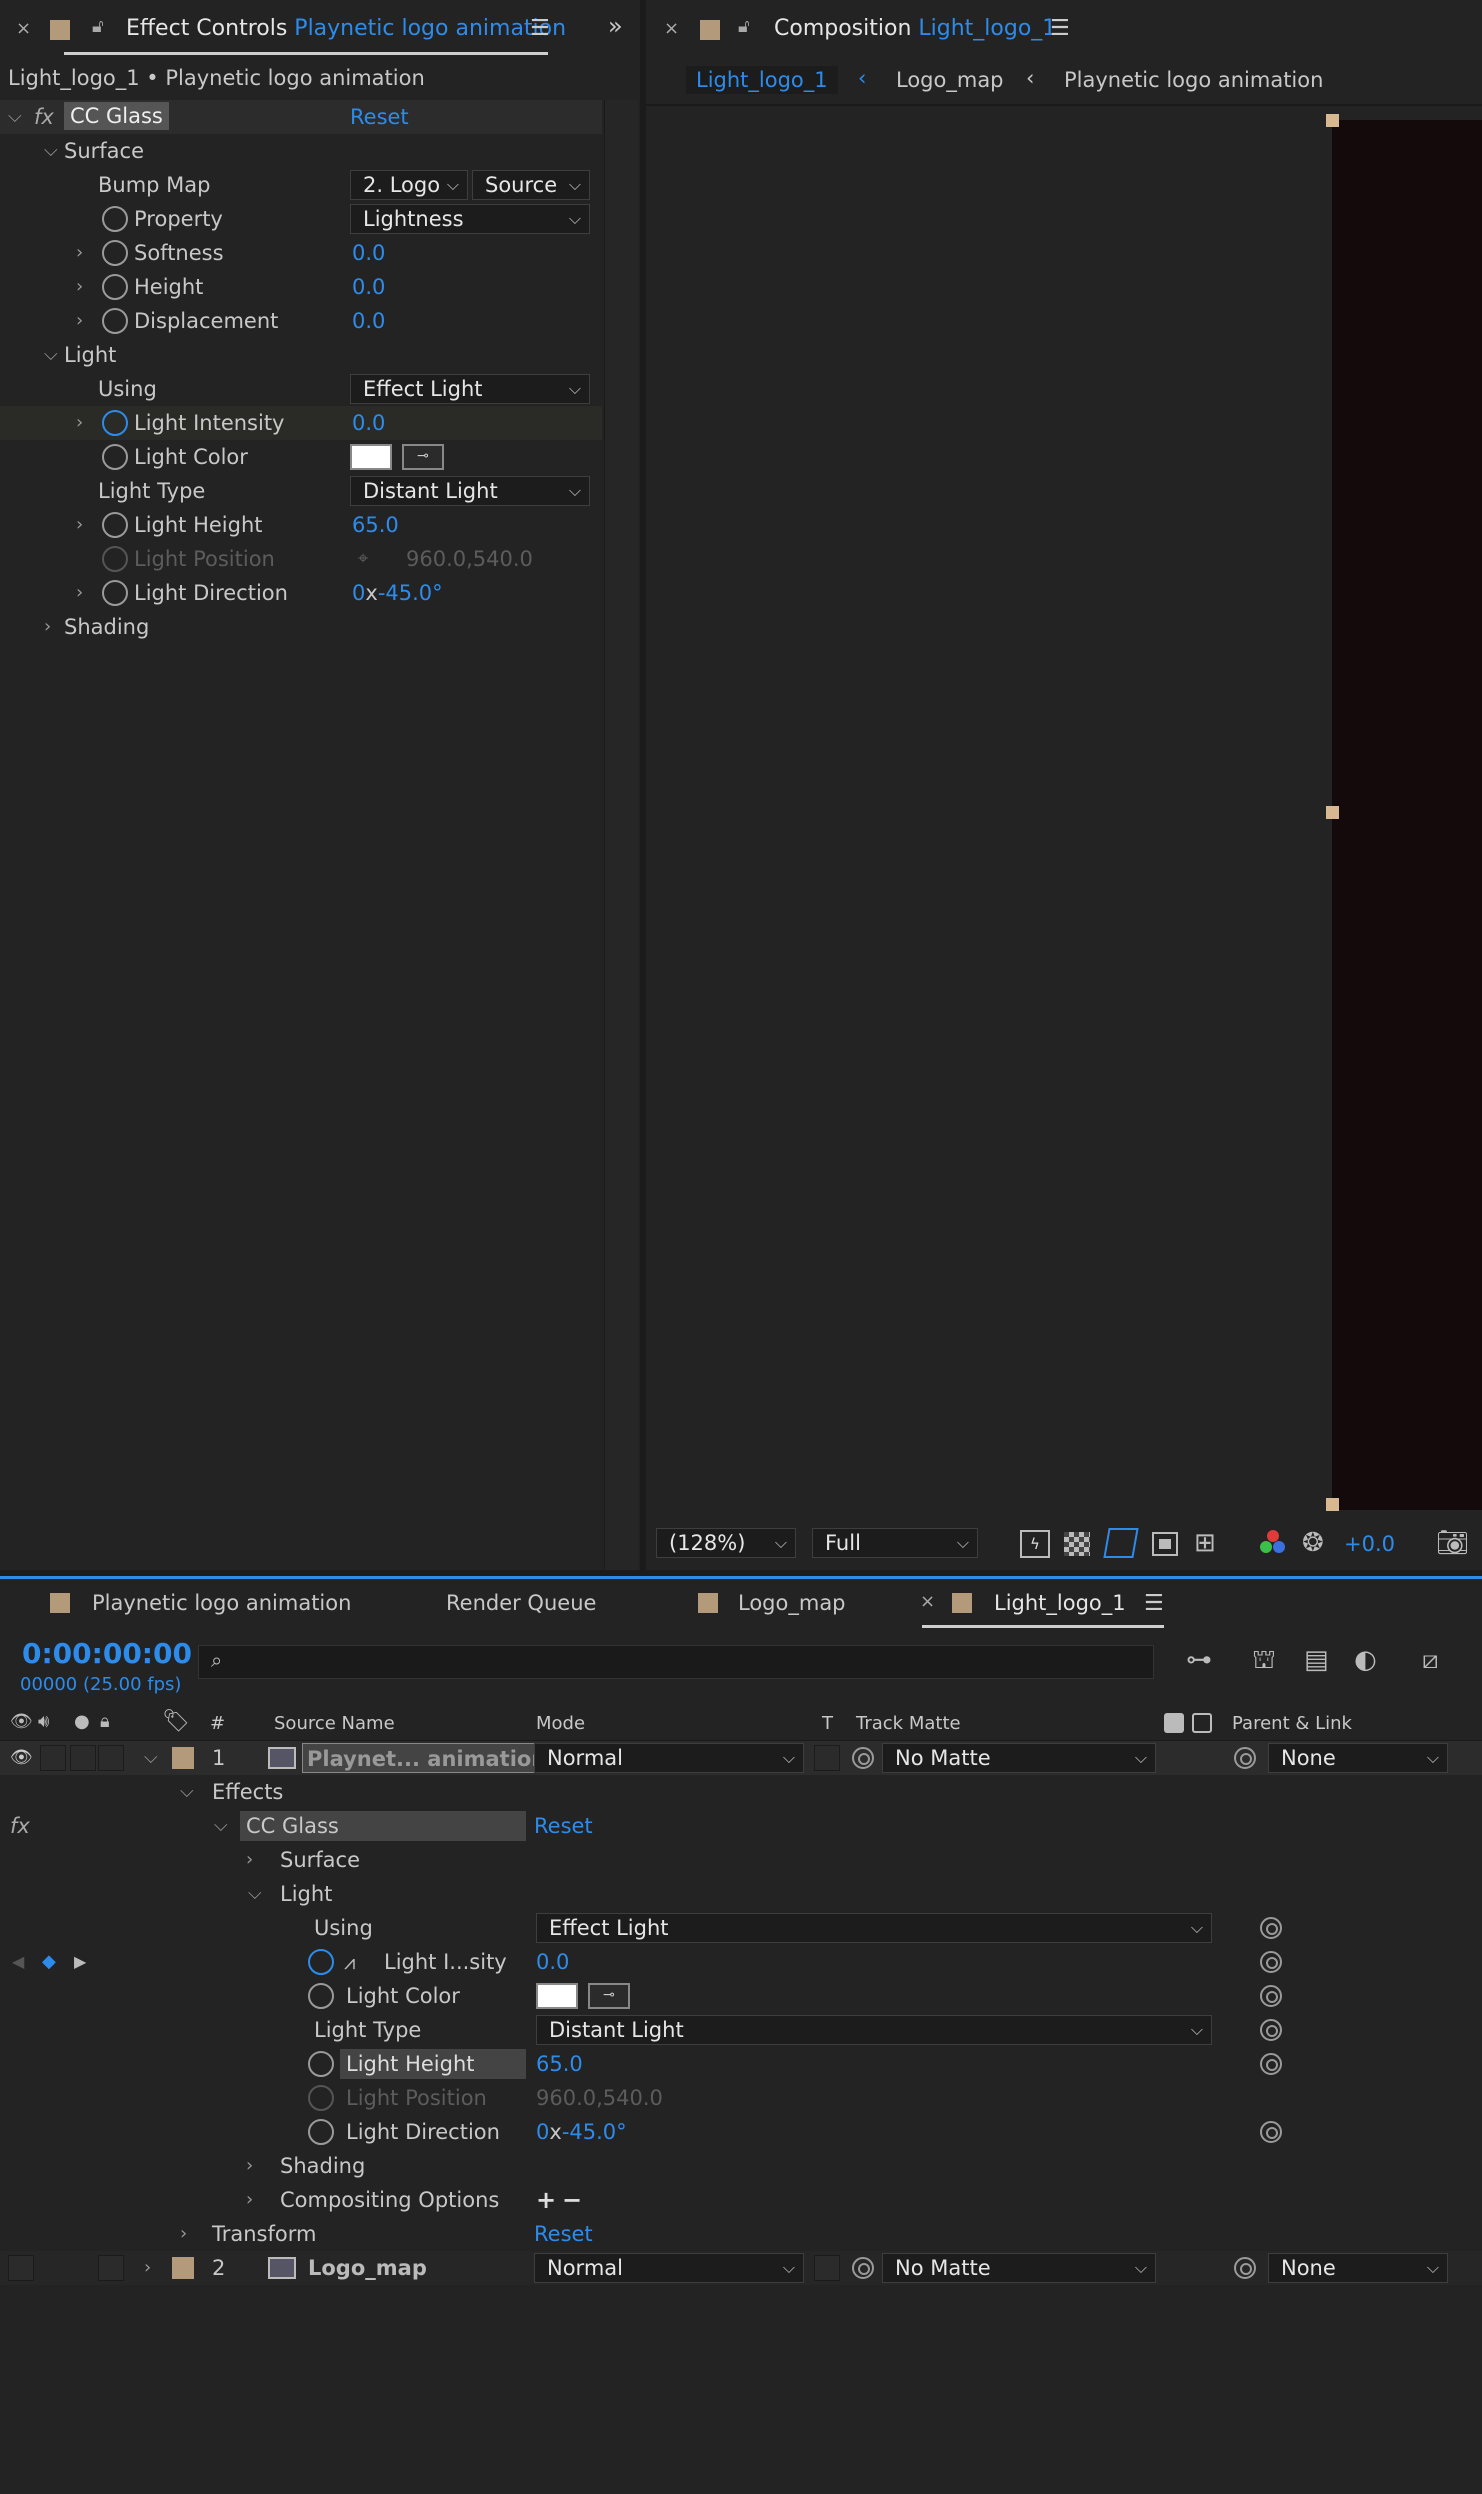 This screenshot has width=1482, height=2494. Describe the element at coordinates (49, 1962) in the screenshot. I see `keyframe-diamond-icon: ◆` at that location.